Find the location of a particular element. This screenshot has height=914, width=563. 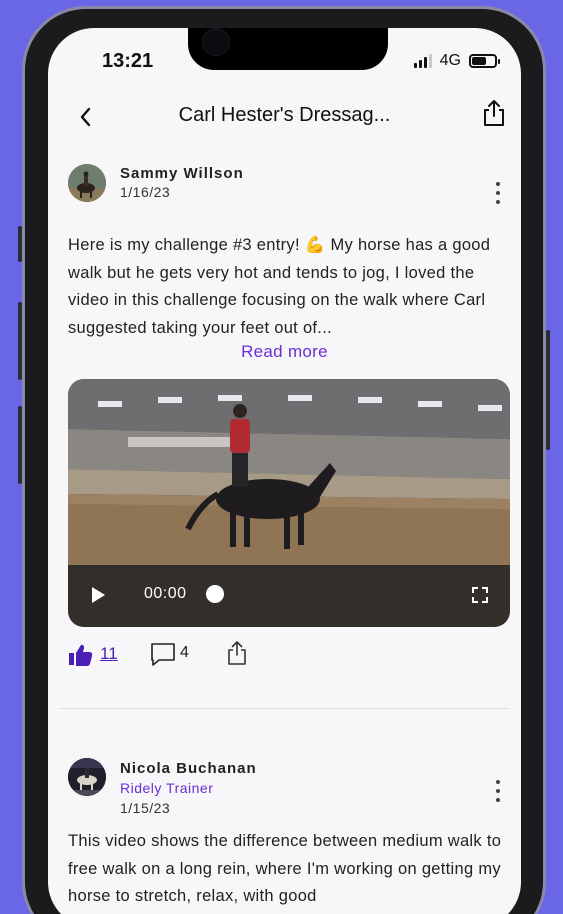

video-time: 00:00 is located at coordinates (165, 593).